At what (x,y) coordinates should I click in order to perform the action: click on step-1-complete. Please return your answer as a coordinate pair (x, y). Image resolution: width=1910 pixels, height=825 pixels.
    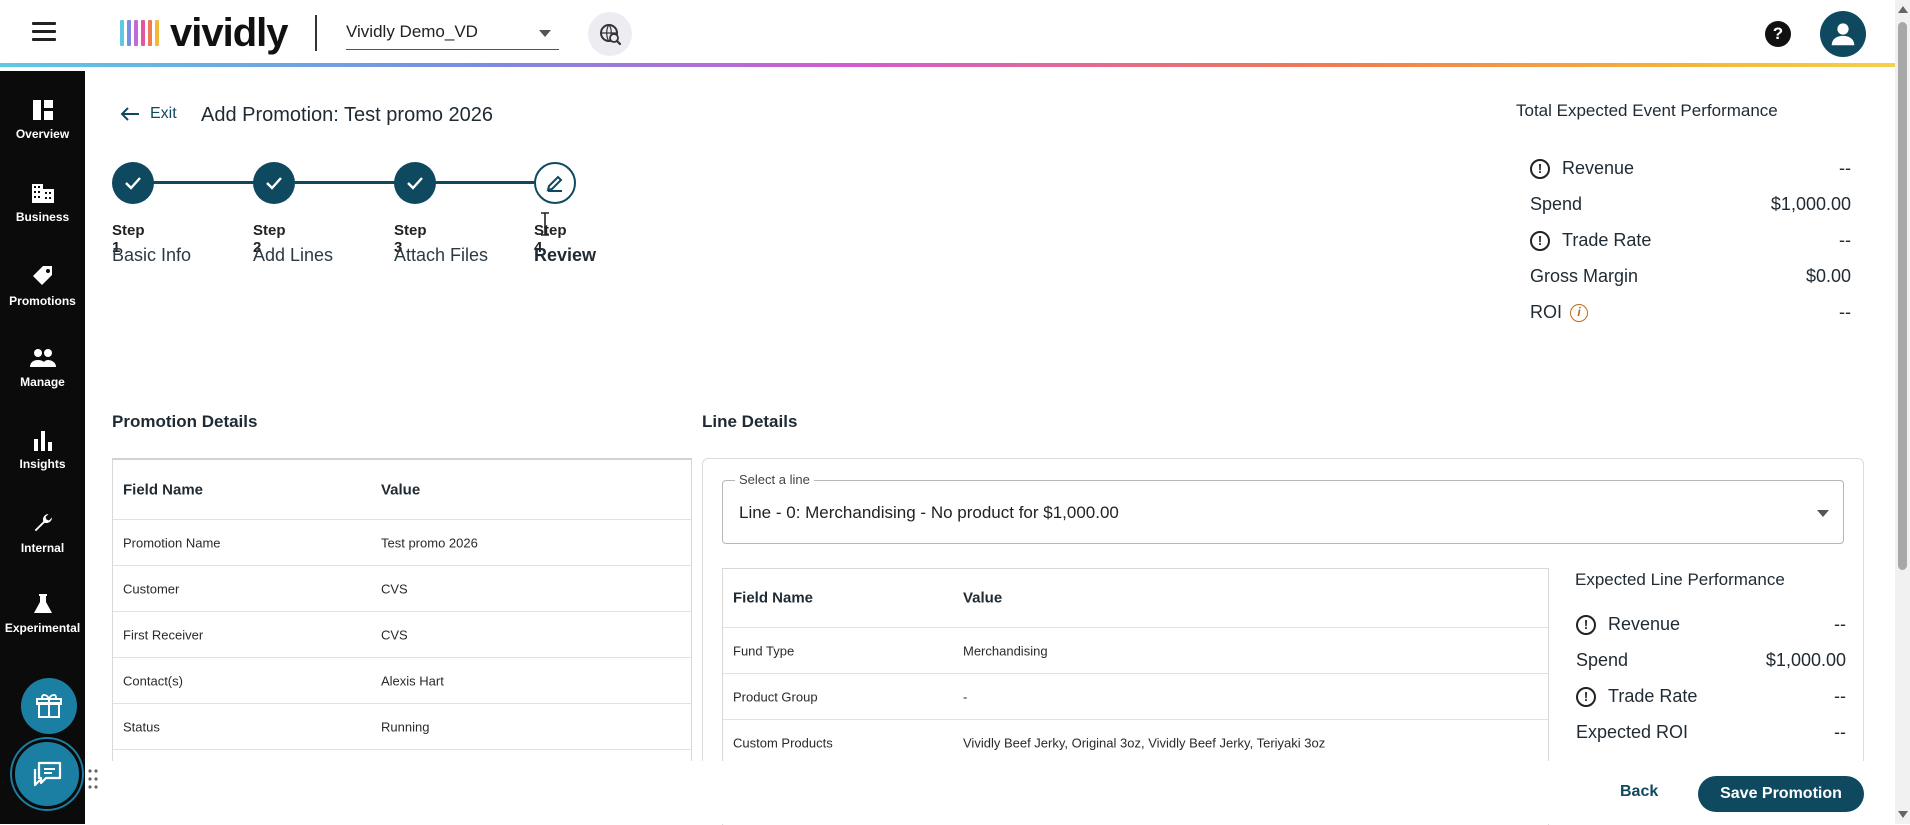
    Looking at the image, I should click on (133, 183).